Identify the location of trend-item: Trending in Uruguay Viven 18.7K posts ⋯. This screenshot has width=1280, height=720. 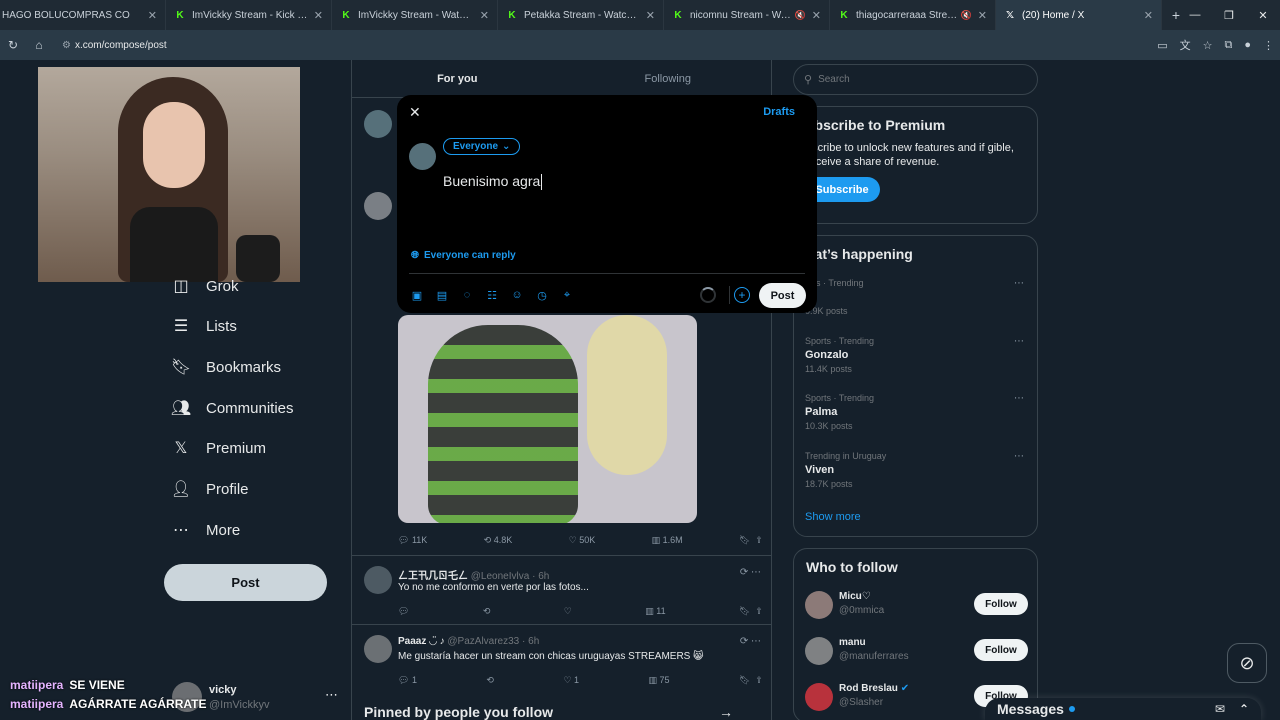
(917, 476).